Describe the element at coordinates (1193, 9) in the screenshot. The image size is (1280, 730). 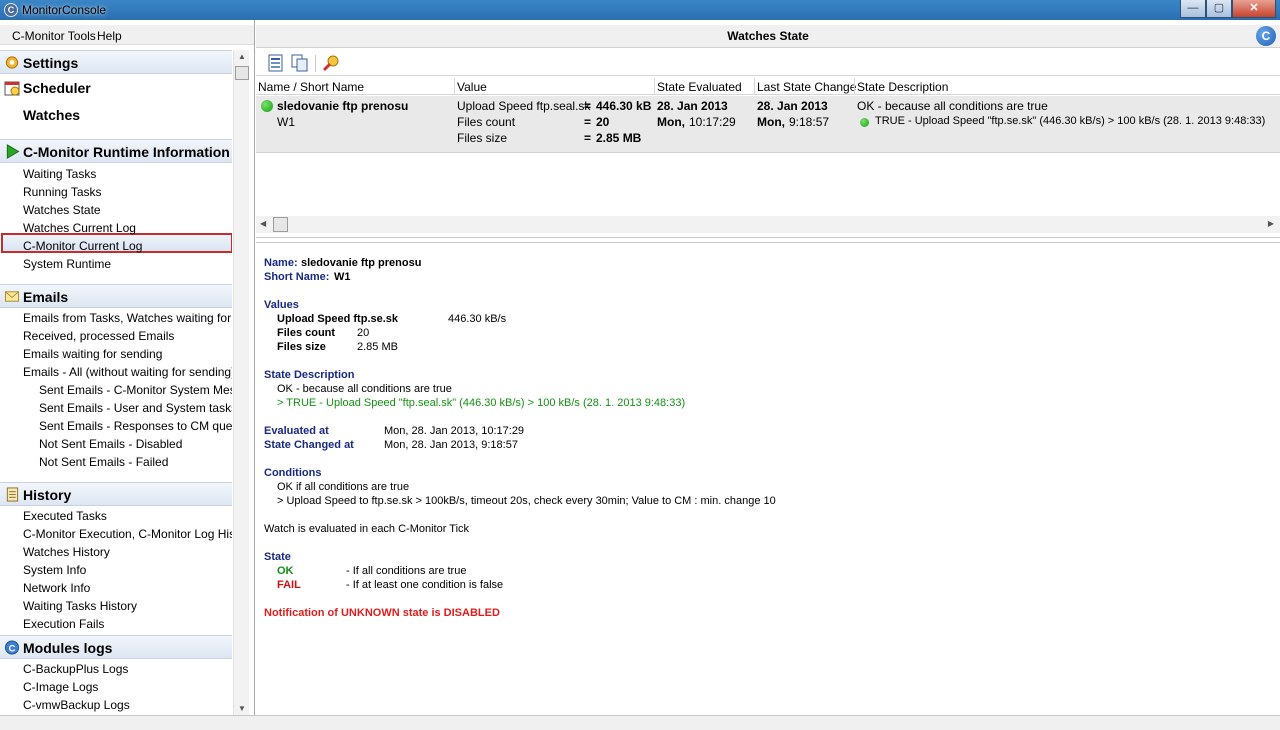
I see `minimize-button: —` at that location.